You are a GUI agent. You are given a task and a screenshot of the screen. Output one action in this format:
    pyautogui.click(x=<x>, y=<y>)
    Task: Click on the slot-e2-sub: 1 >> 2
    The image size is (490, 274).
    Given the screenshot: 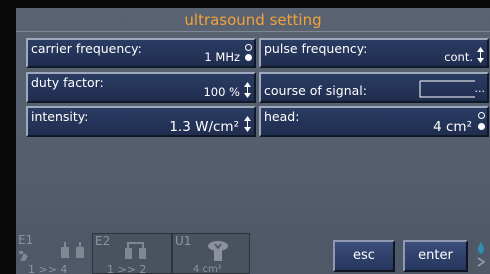 What is the action you would take?
    pyautogui.click(x=127, y=268)
    